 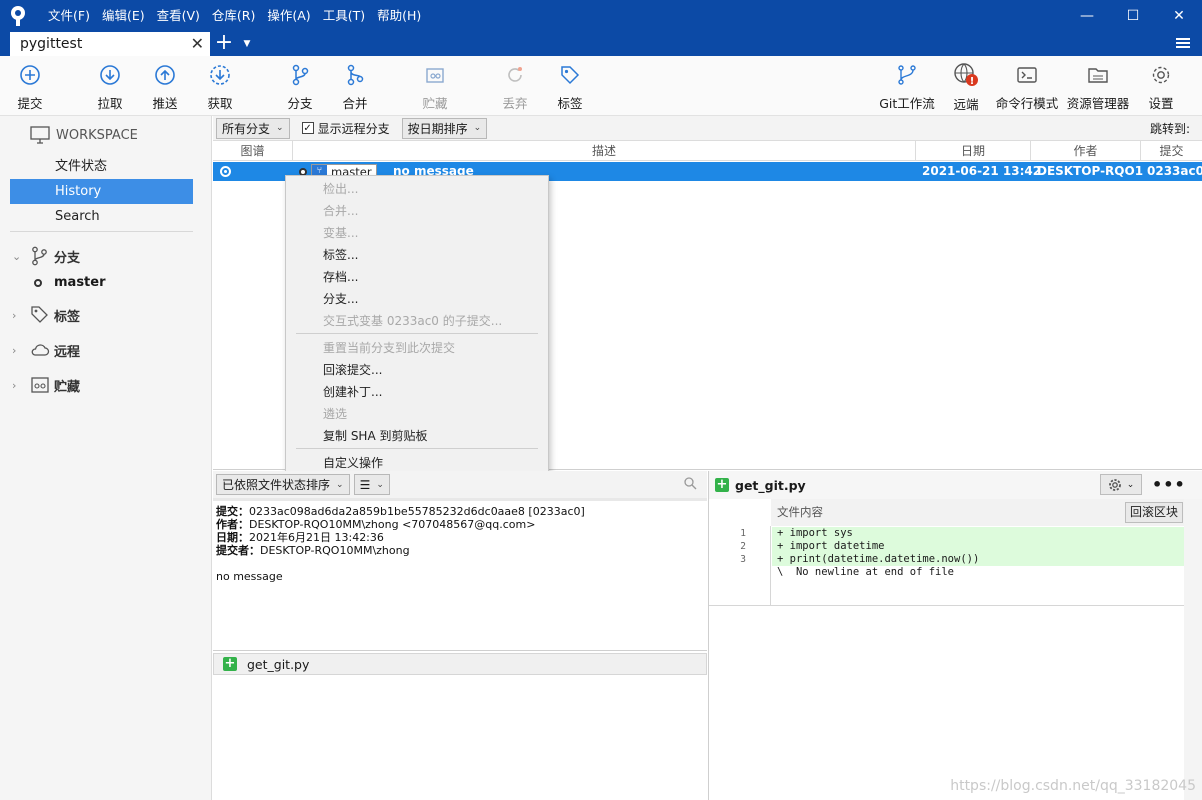 I want to click on diff-file-name: get_git.py, so click(x=770, y=485).